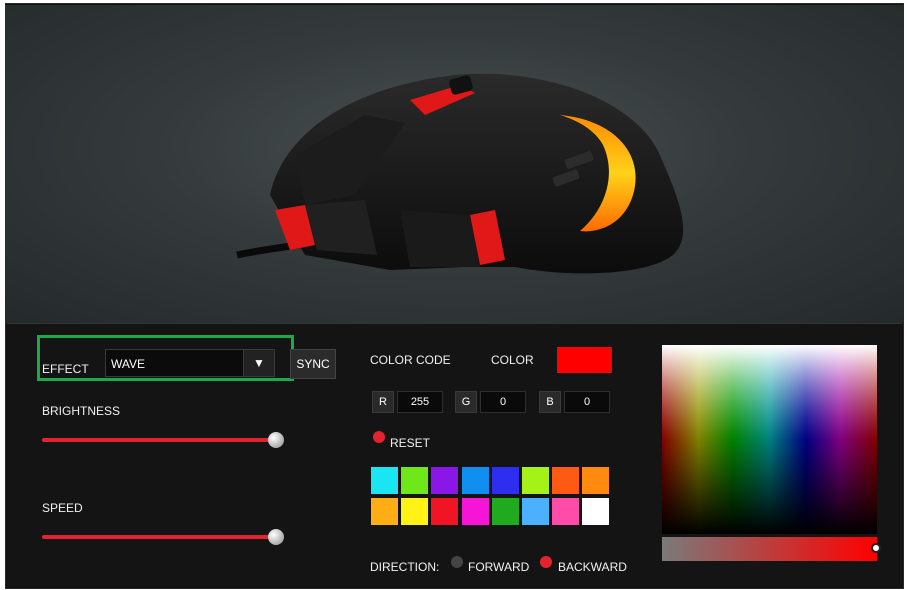 The width and height of the screenshot is (907, 590). I want to click on forward-radio, so click(457, 562).